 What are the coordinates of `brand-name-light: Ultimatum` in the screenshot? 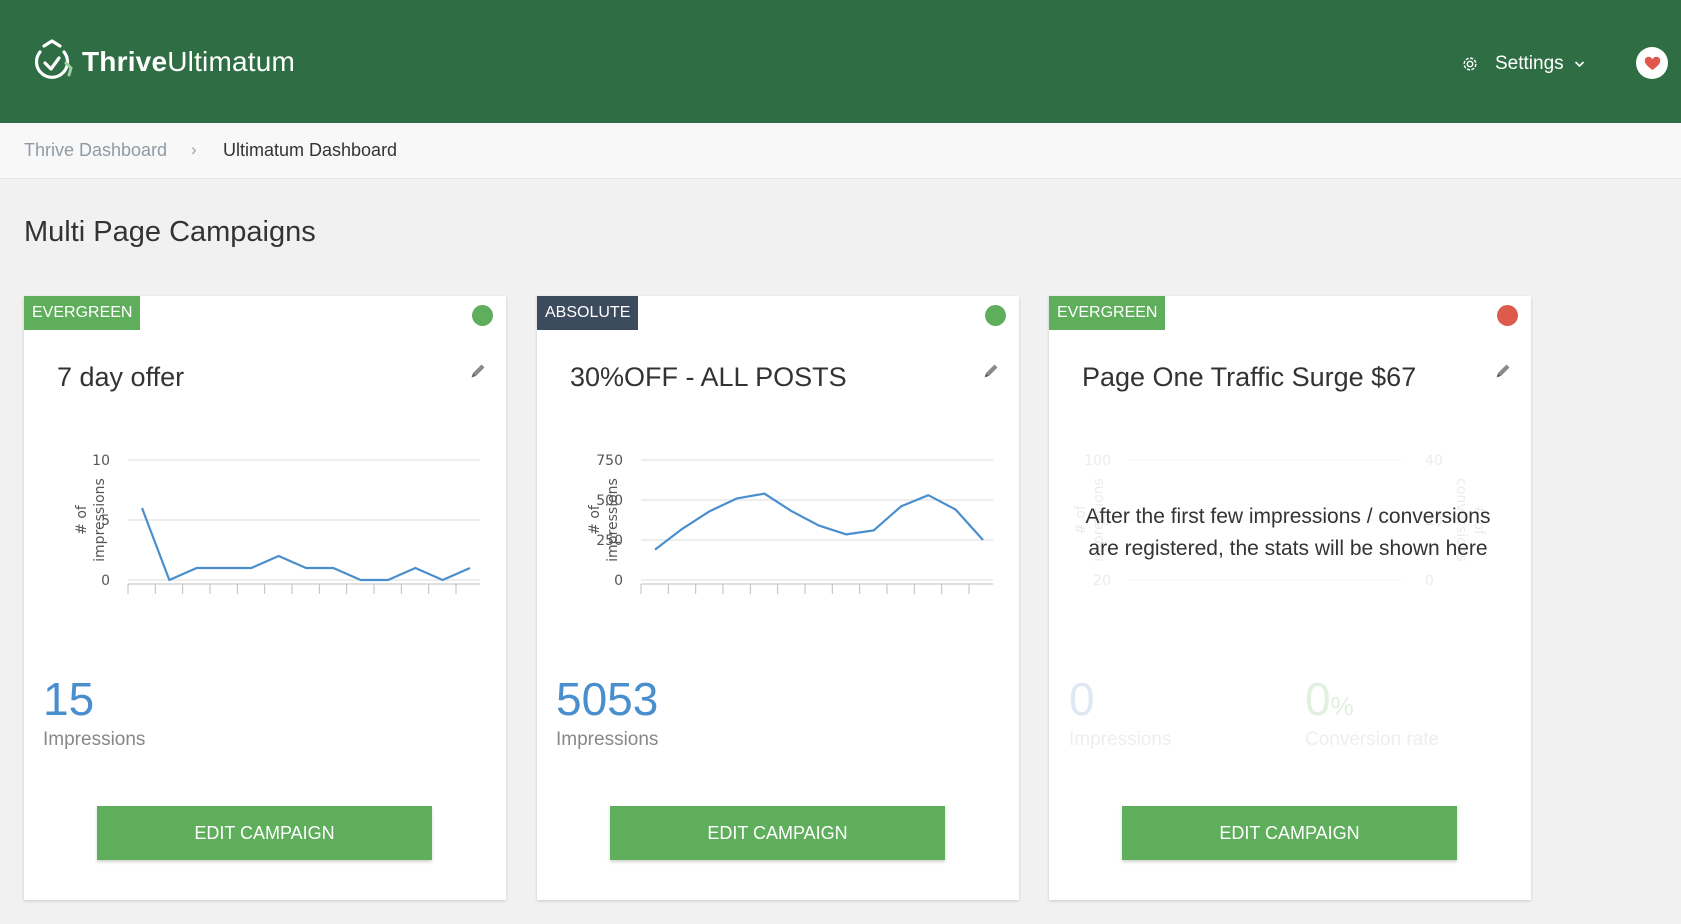 It's located at (231, 61).